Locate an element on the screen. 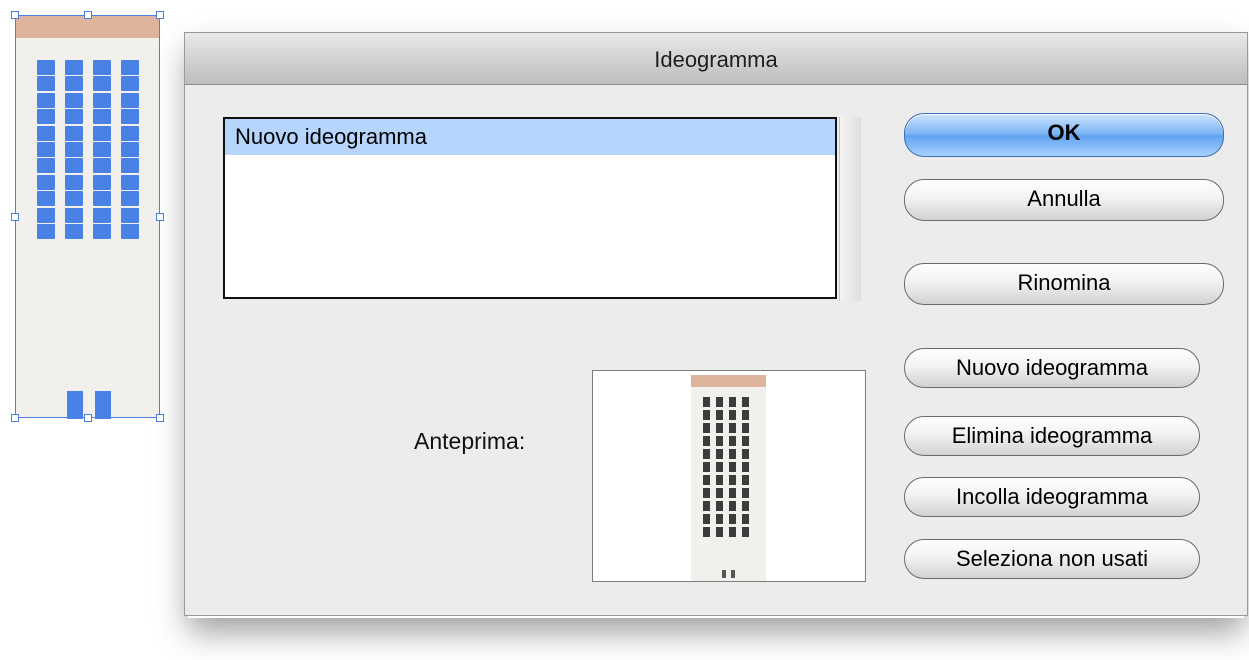 The image size is (1249, 660). selection-handle-br is located at coordinates (160, 418).